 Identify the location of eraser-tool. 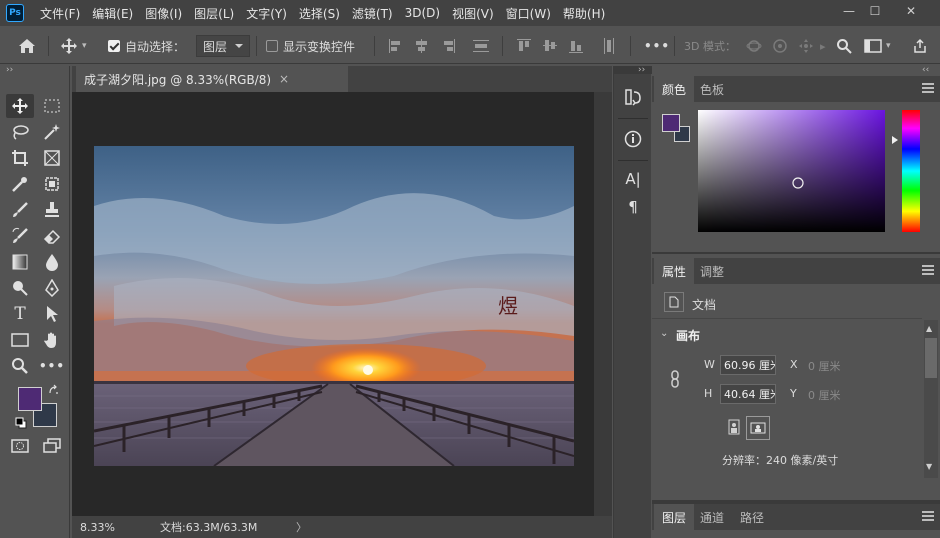
(52, 236).